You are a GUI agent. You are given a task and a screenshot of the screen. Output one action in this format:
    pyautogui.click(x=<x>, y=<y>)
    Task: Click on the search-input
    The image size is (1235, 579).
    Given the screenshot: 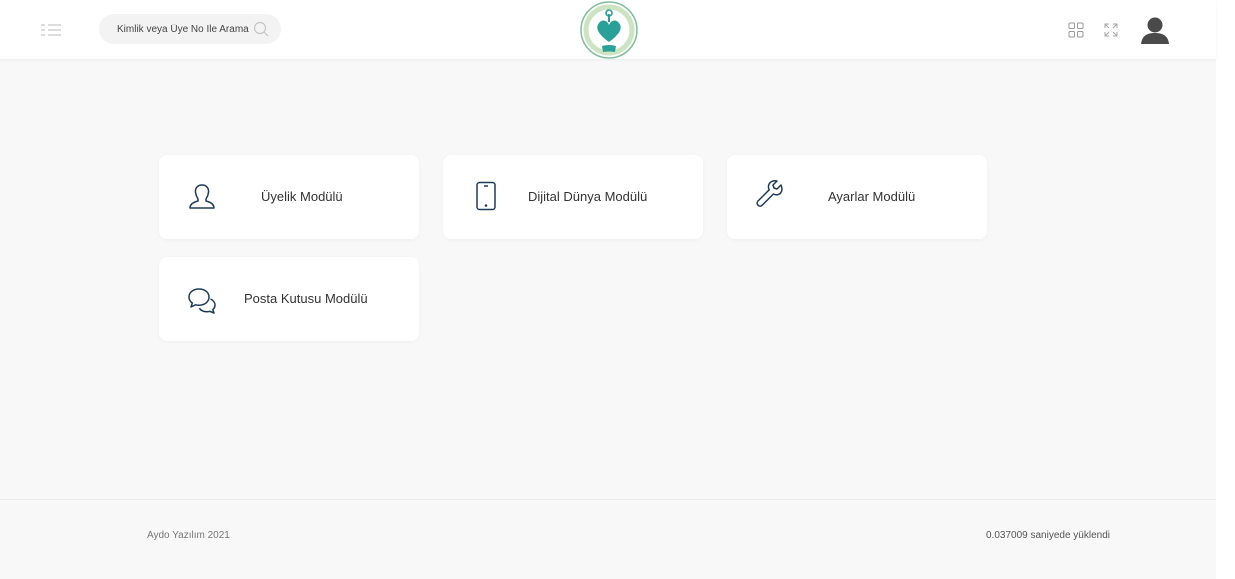 What is the action you would take?
    pyautogui.click(x=184, y=29)
    